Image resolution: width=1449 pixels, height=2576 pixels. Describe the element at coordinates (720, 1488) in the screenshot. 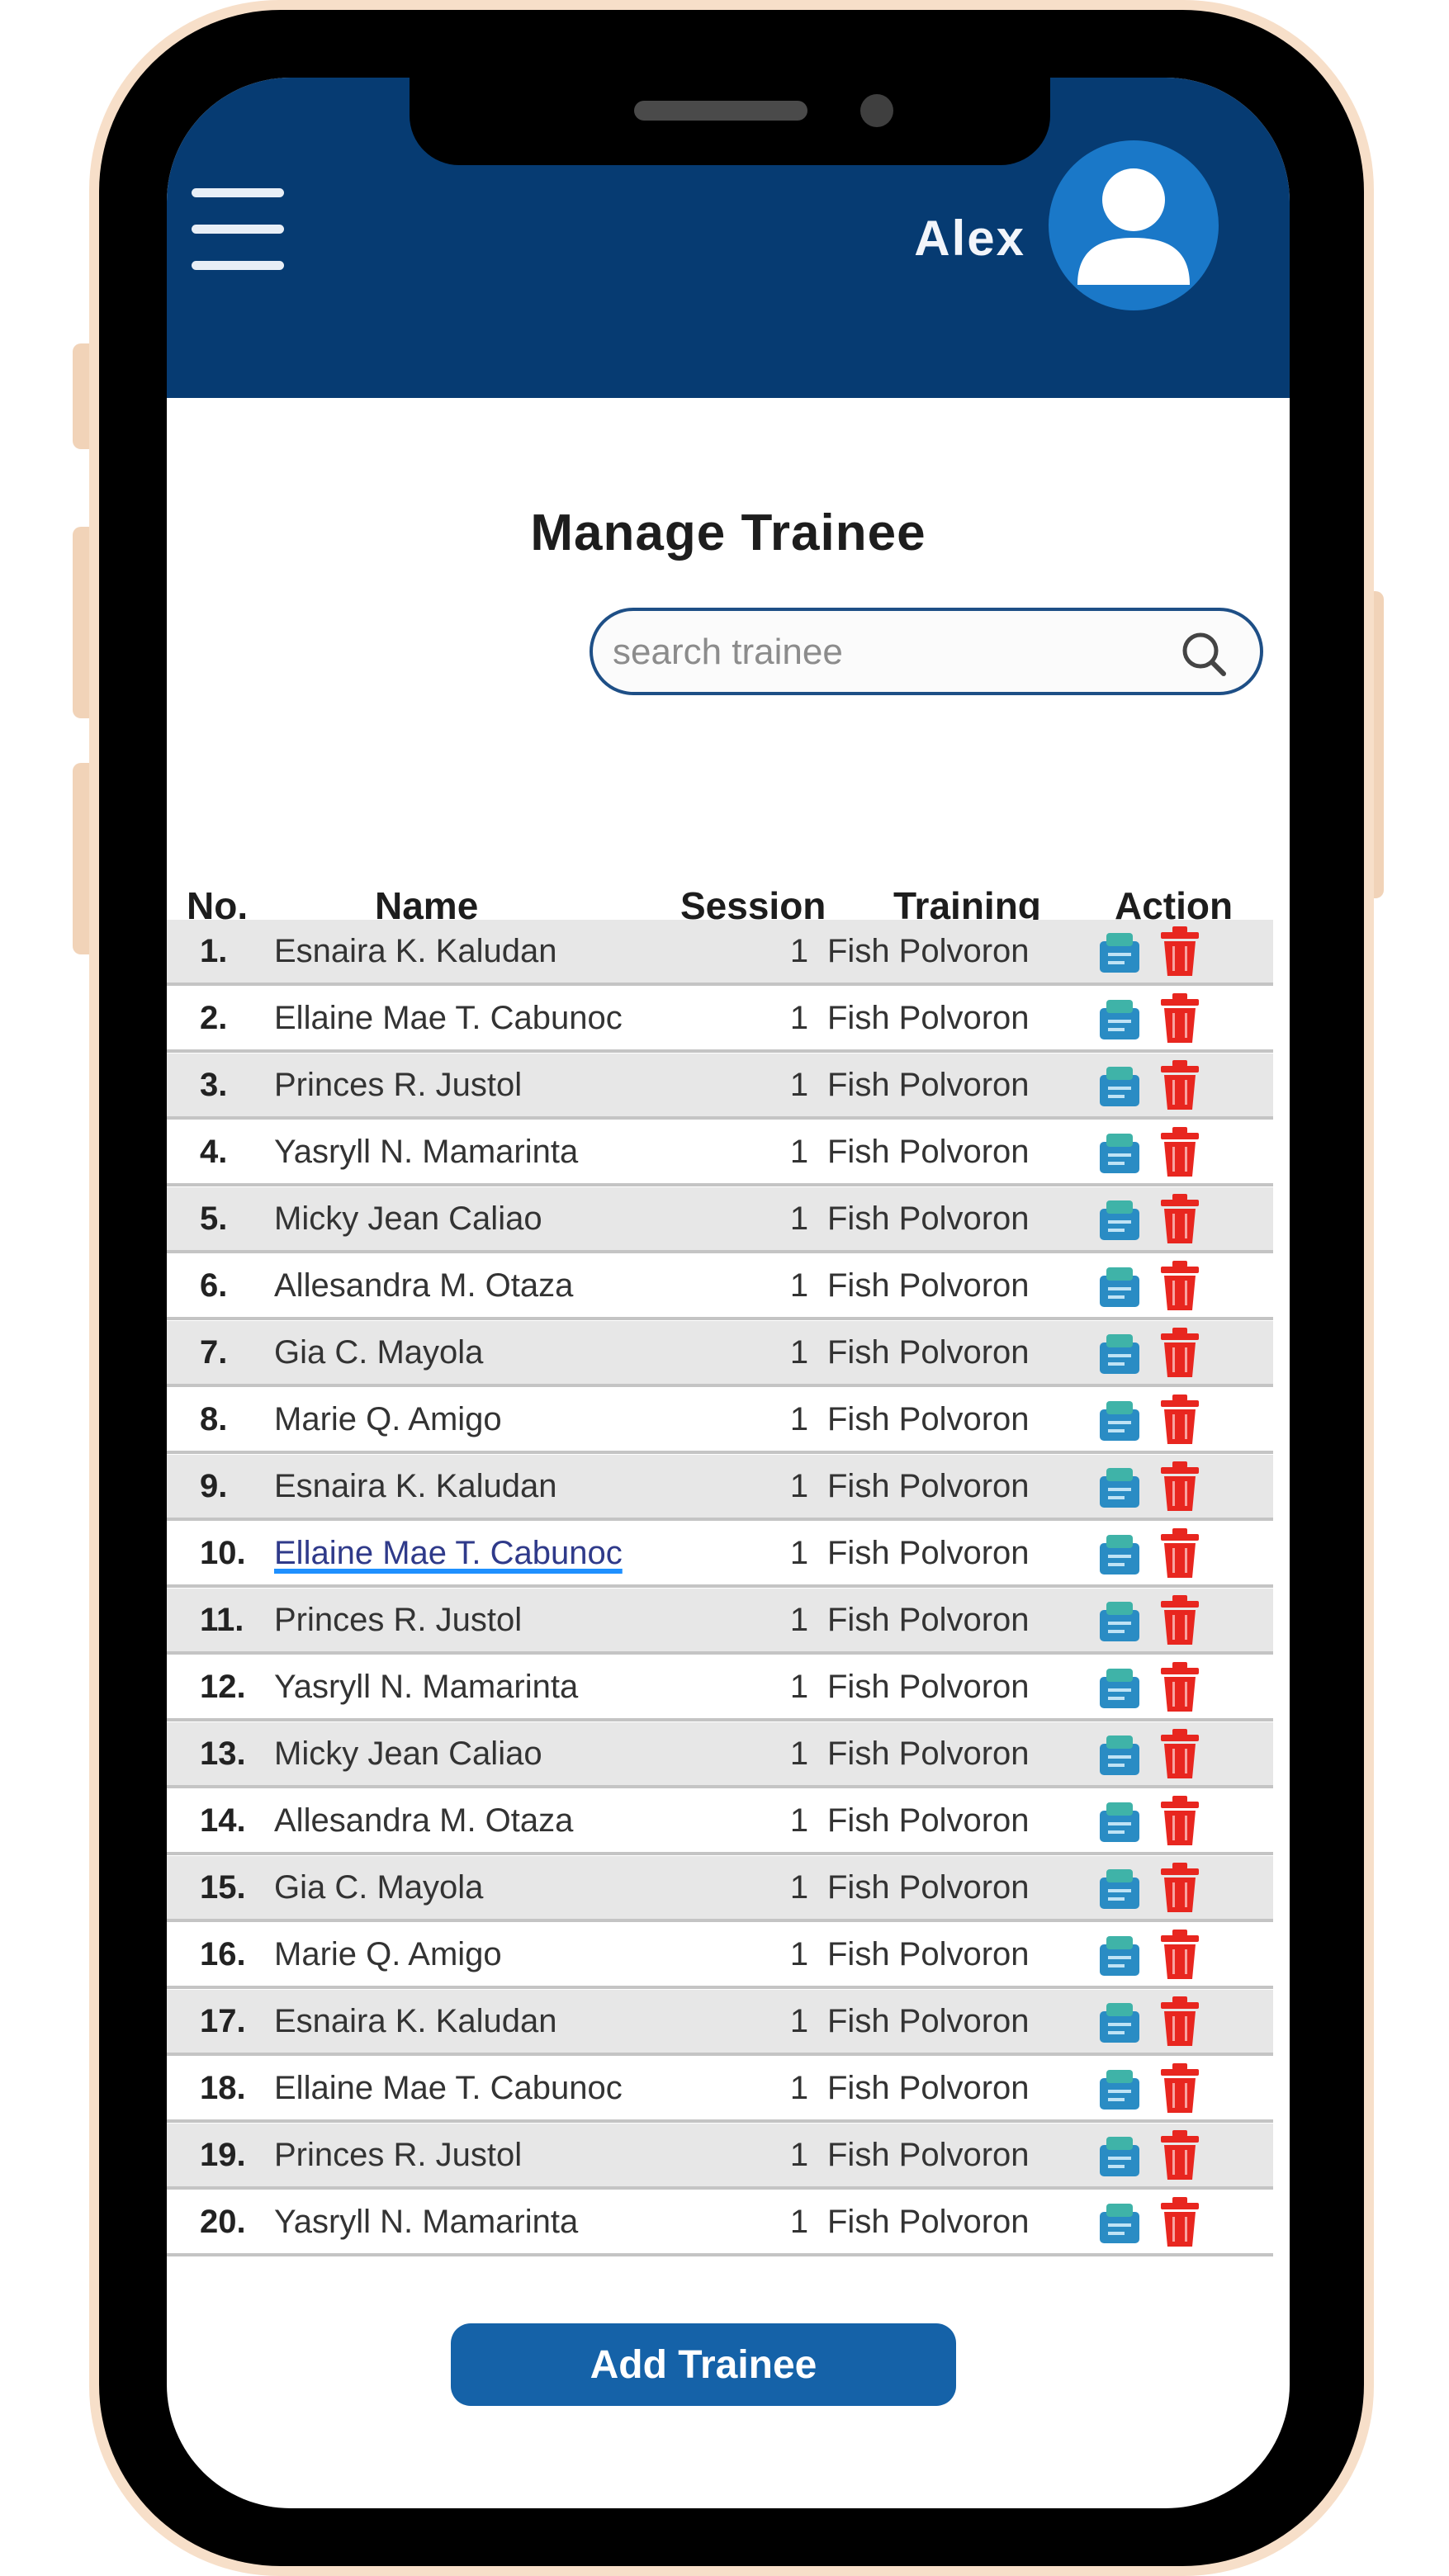

I see `table-row: 9. Esnaira K. Kaludan 1 Fish Polvoron` at that location.